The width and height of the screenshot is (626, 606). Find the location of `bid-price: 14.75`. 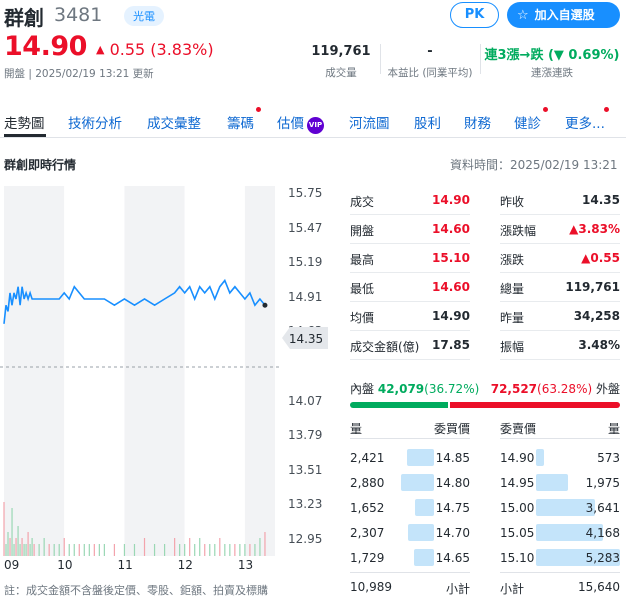

bid-price: 14.75 is located at coordinates (452, 508).